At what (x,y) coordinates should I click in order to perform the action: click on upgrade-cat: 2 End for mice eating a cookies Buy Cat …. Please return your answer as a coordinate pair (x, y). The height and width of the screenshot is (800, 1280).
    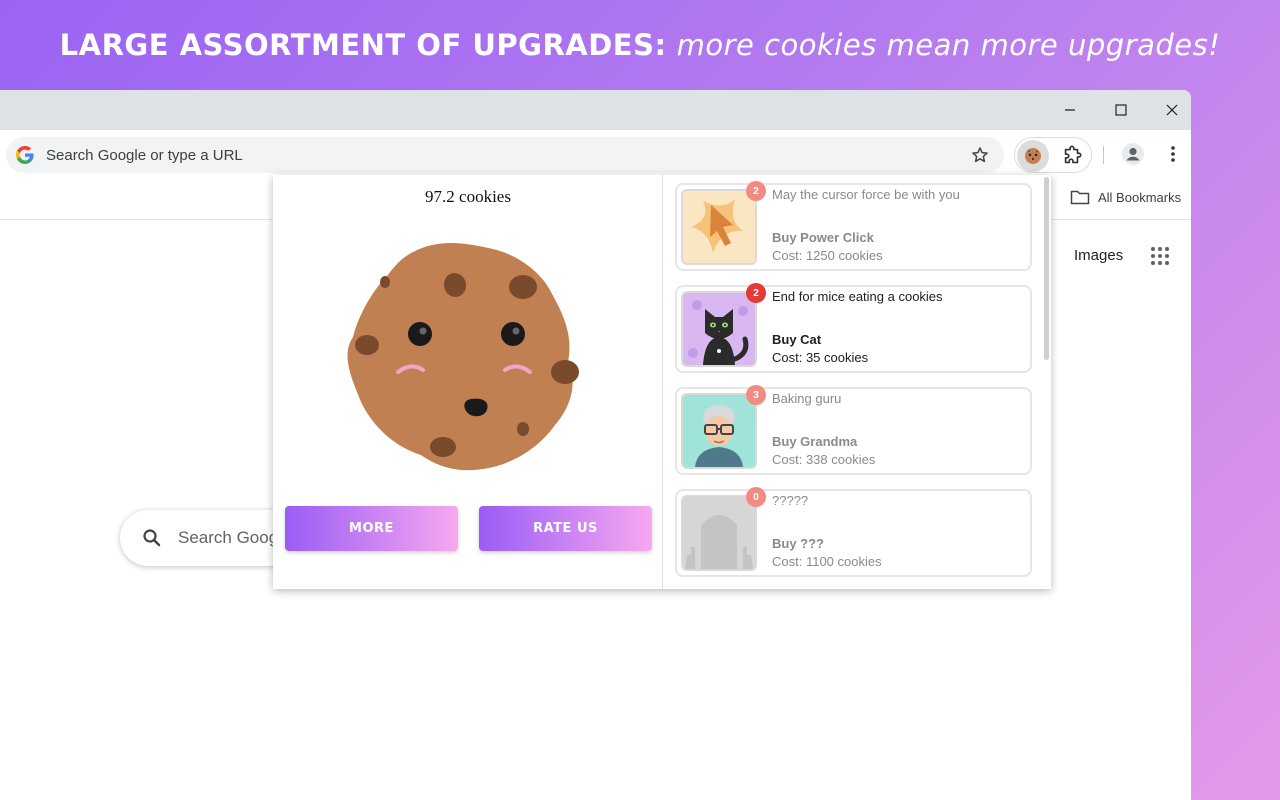
    Looking at the image, I should click on (853, 328).